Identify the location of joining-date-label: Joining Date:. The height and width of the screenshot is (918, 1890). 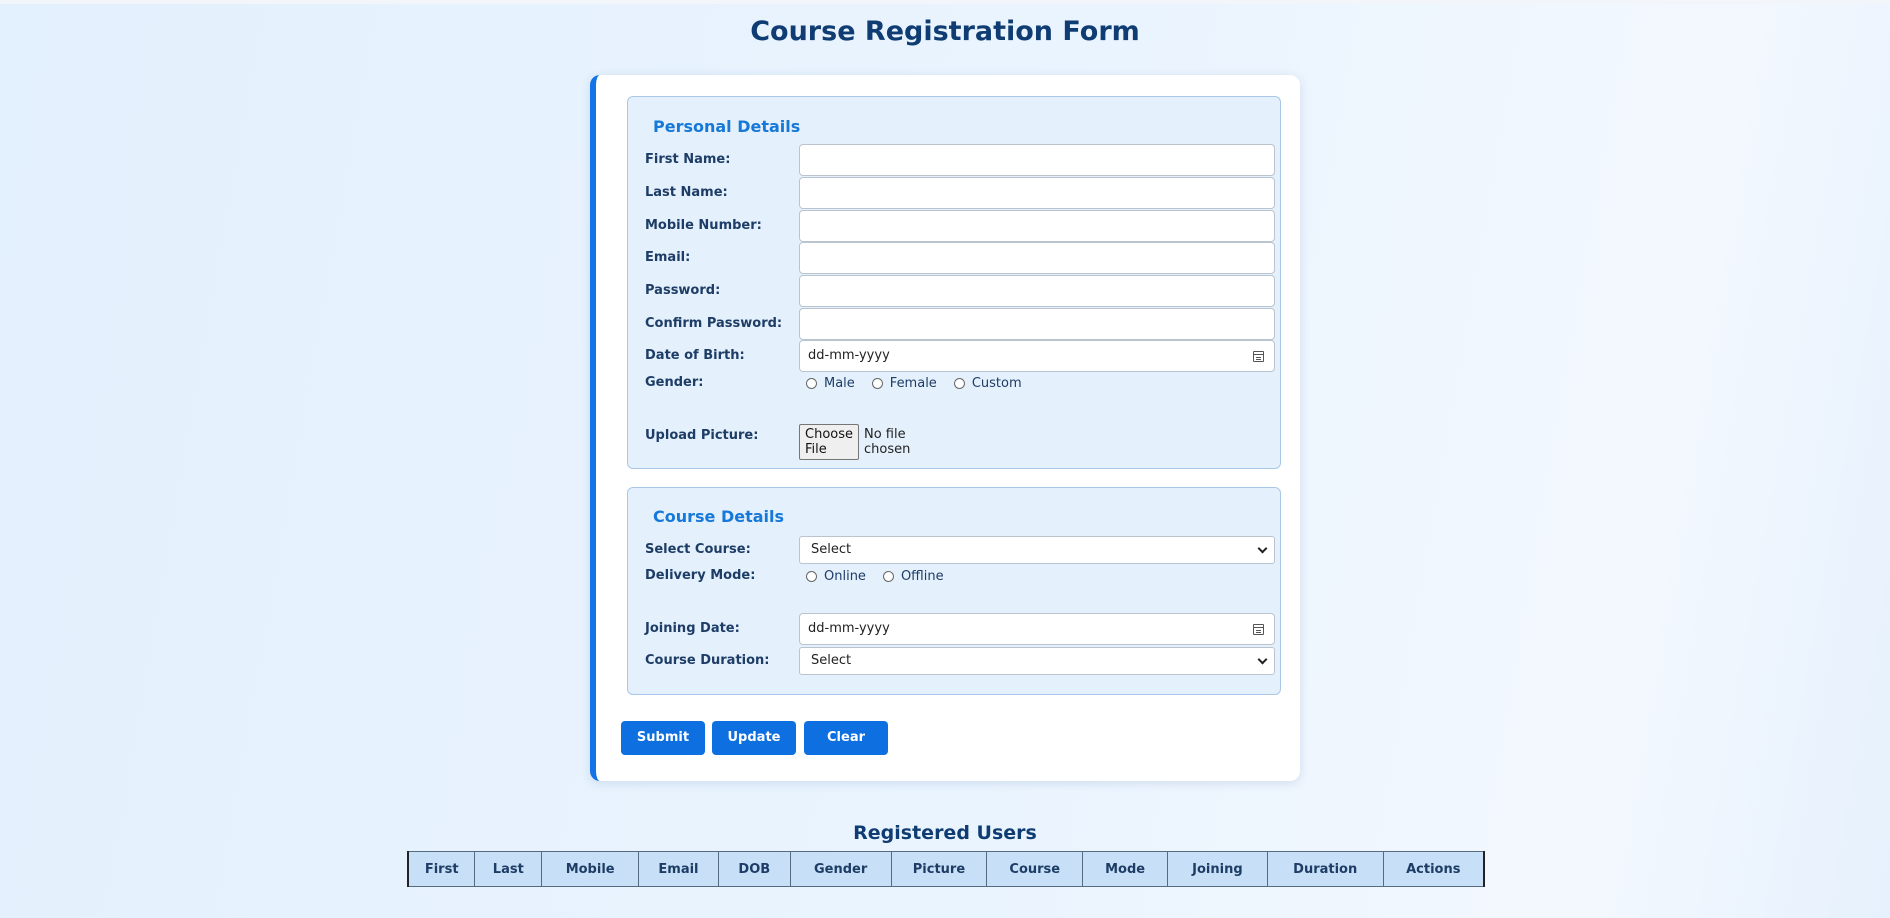
(692, 628).